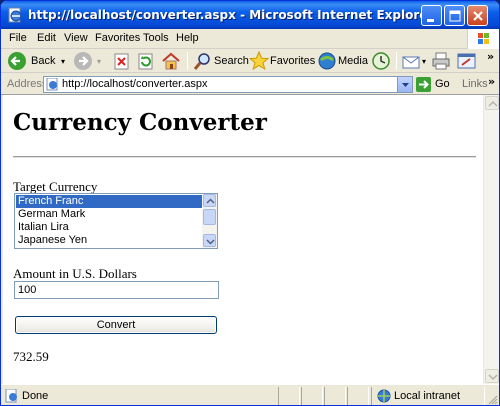 The image size is (500, 406). Describe the element at coordinates (35, 396) in the screenshot. I see `status-text: Done` at that location.